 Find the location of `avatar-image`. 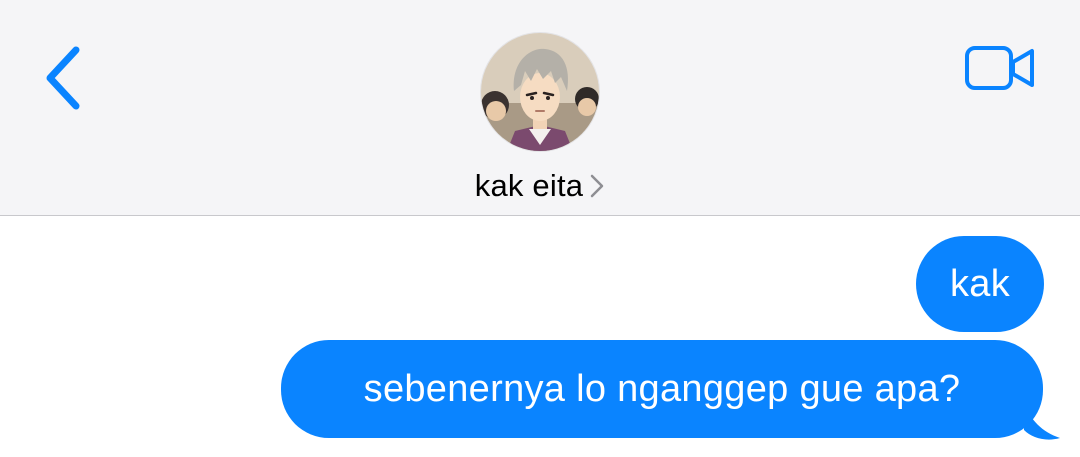

avatar-image is located at coordinates (540, 92).